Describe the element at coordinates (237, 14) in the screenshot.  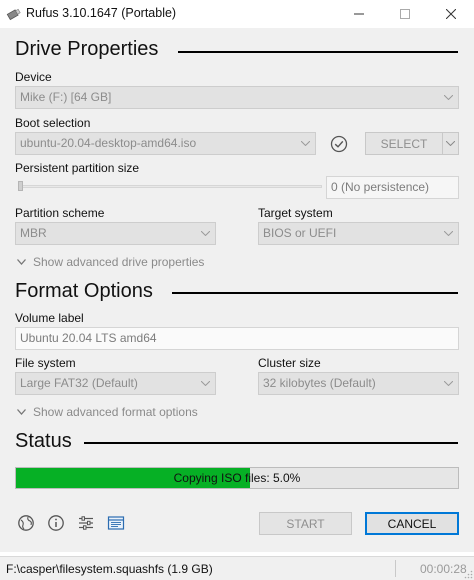
I see `title-bar: Rufus 3.10.1647 (Portable)` at that location.